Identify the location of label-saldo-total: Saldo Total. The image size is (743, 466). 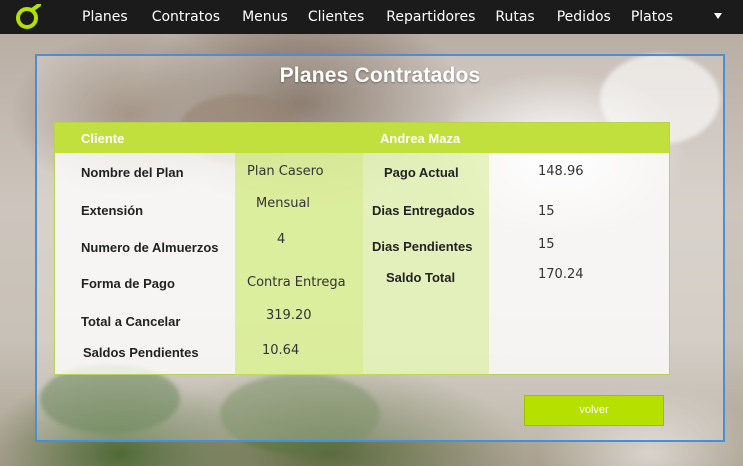
(421, 277).